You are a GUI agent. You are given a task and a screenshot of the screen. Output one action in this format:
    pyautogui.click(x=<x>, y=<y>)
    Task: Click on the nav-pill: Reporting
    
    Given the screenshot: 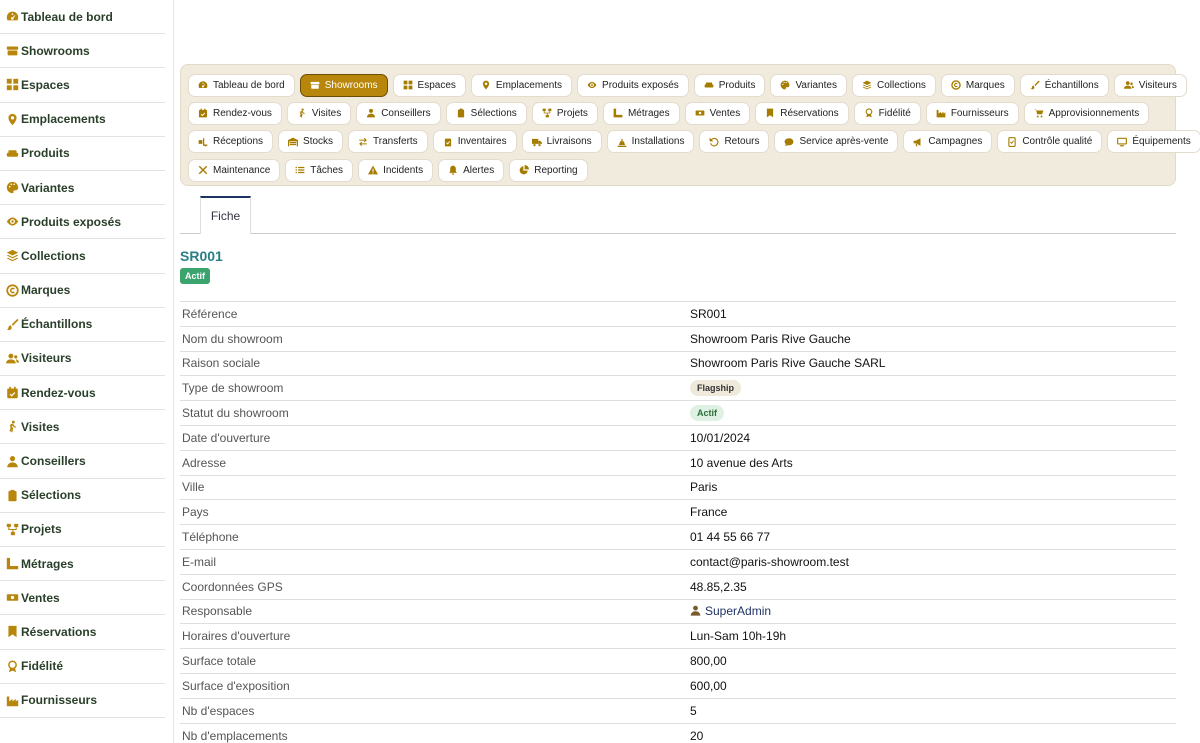 What is the action you would take?
    pyautogui.click(x=548, y=170)
    